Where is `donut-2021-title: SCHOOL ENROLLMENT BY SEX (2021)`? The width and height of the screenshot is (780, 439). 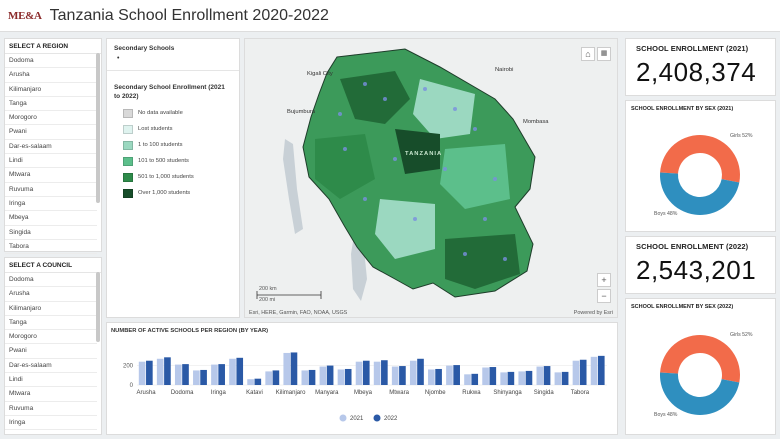 donut-2021-title: SCHOOL ENROLLMENT BY SEX (2021) is located at coordinates (682, 109).